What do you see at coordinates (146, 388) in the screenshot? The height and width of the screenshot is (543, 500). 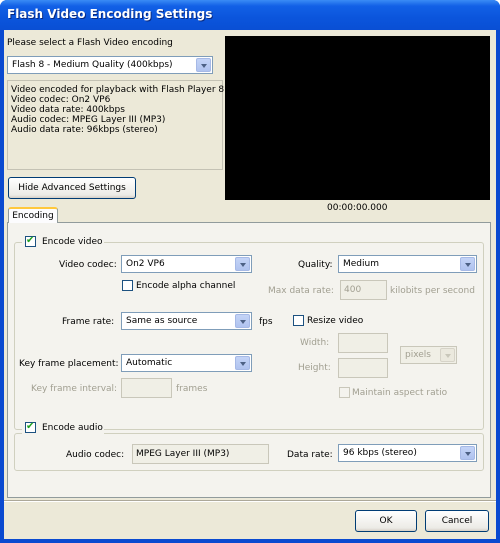 I see `key-frame-interval-input` at bounding box center [146, 388].